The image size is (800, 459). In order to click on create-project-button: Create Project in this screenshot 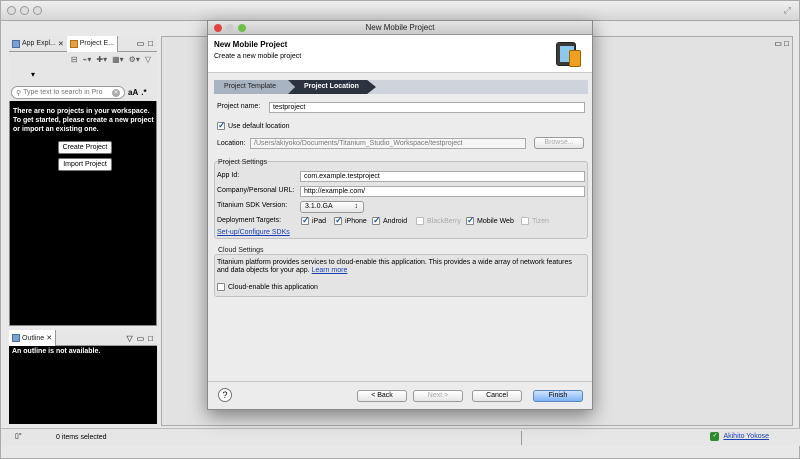, I will do `click(85, 147)`.